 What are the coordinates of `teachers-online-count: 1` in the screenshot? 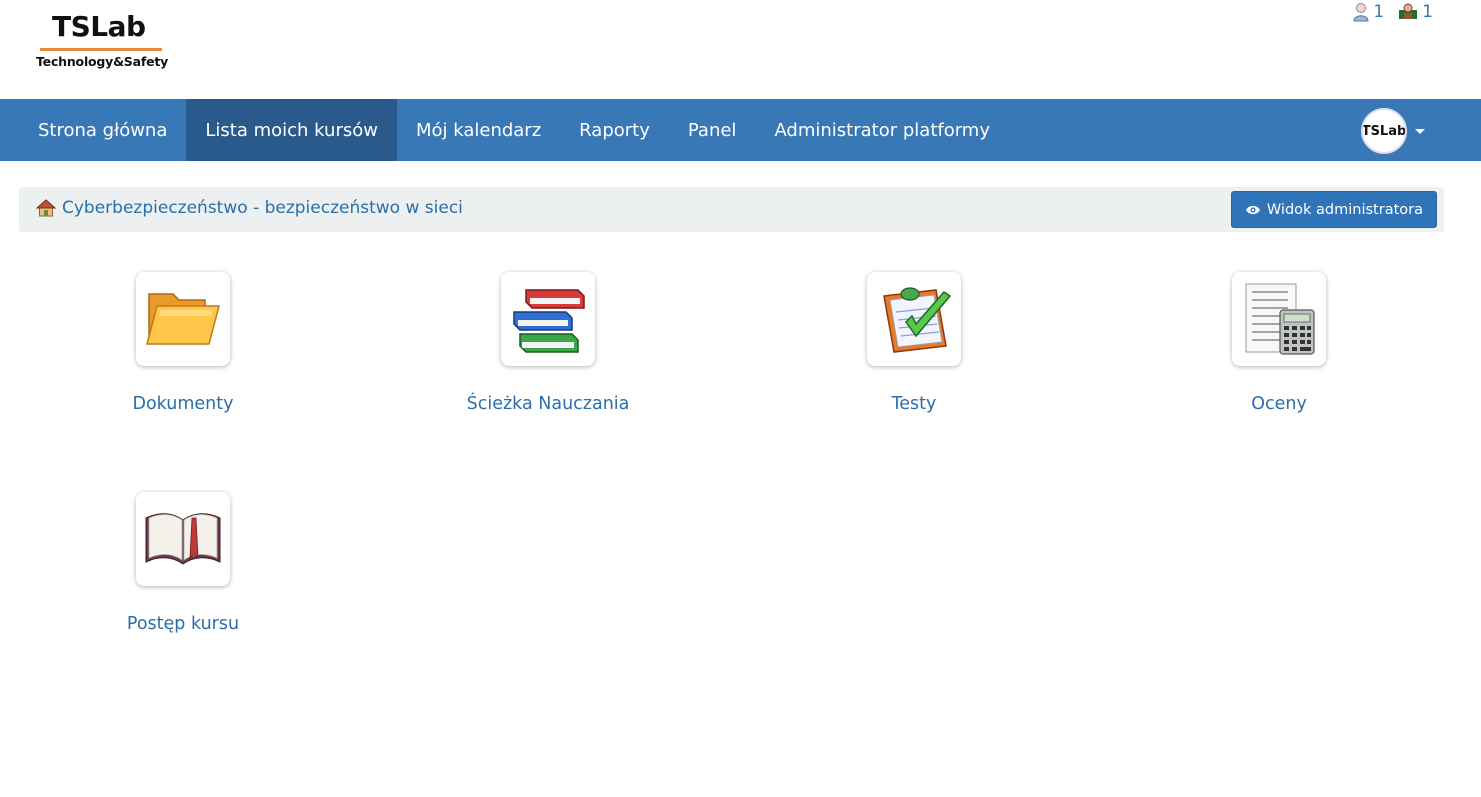 It's located at (1427, 12).